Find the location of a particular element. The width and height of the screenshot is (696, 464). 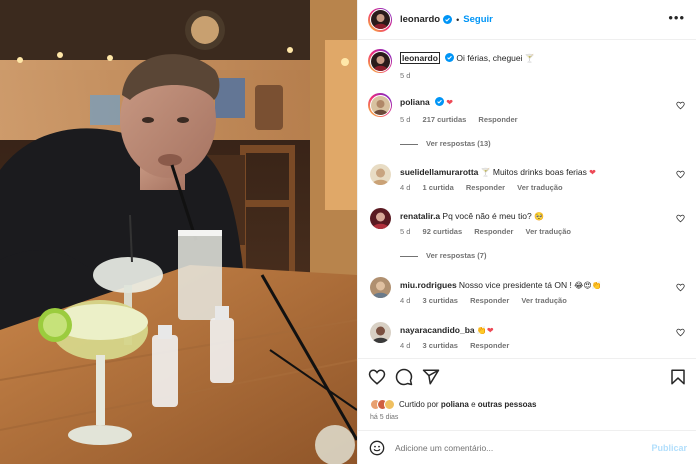

comment-meta: 5 d 217 curtidas Responder is located at coordinates (464, 119).